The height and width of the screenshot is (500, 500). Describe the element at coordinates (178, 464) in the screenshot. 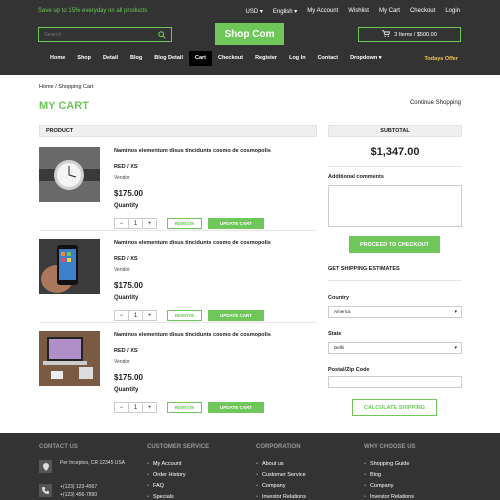

I see `footer-link: • My Account` at that location.